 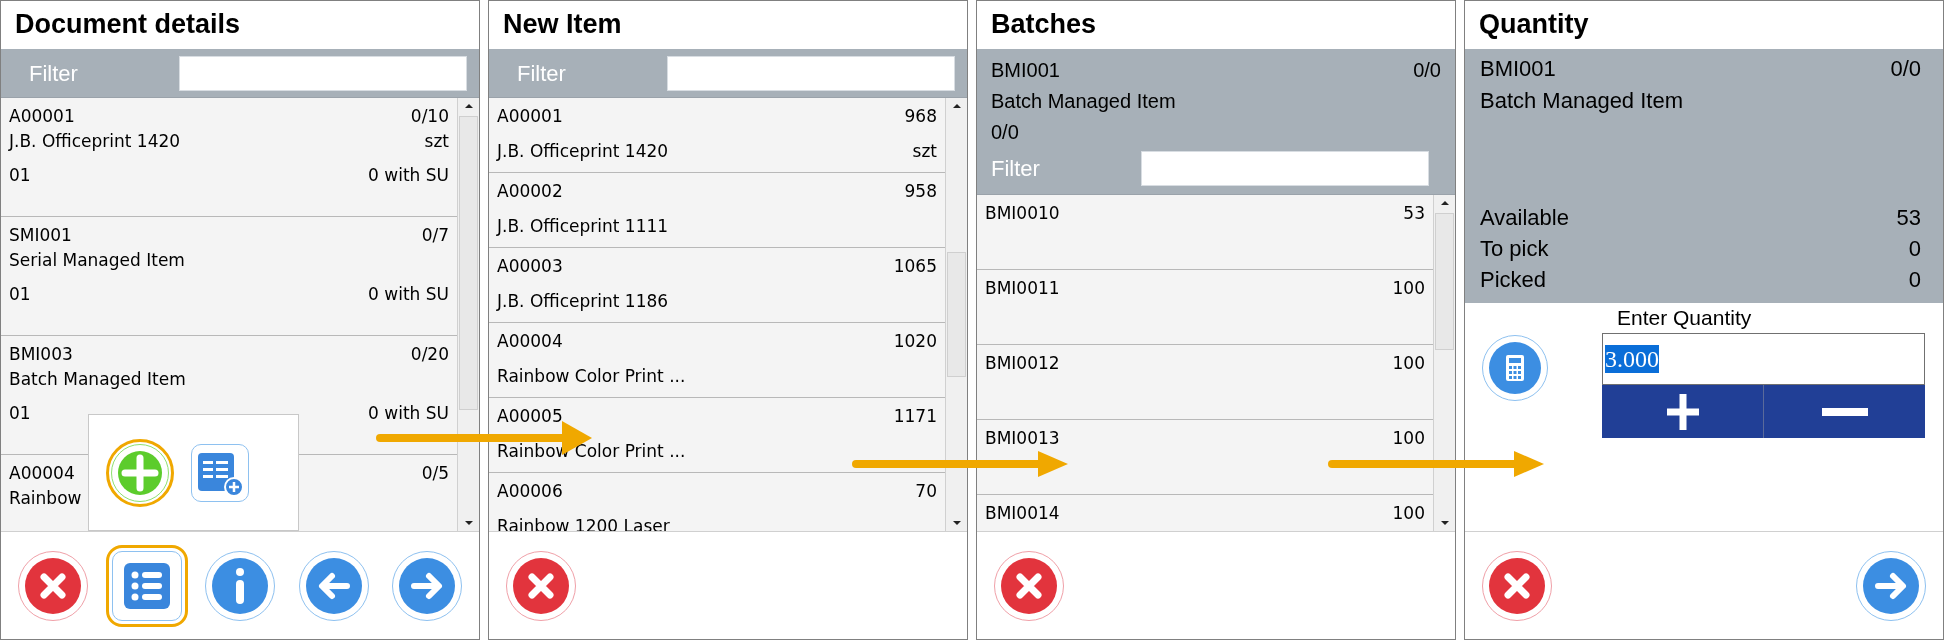 I want to click on row-value: 1065, so click(x=915, y=266).